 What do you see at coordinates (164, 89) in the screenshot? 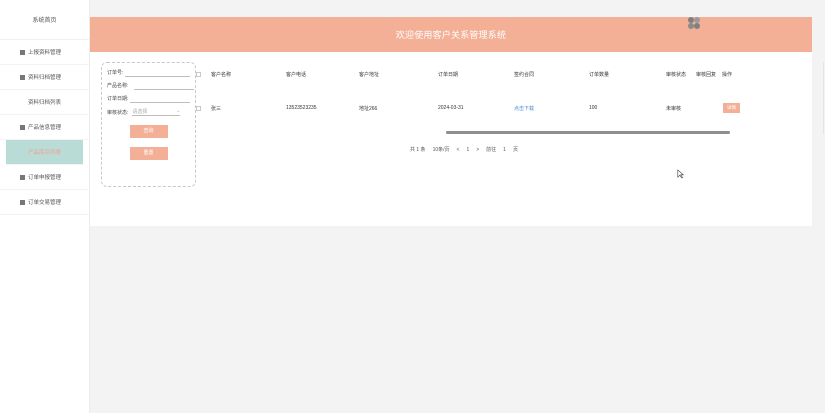
I see `product-name-input` at bounding box center [164, 89].